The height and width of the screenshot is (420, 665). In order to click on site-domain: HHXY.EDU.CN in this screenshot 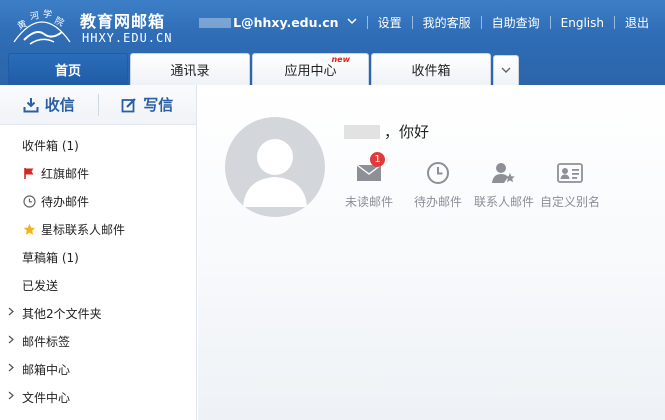, I will do `click(127, 38)`.